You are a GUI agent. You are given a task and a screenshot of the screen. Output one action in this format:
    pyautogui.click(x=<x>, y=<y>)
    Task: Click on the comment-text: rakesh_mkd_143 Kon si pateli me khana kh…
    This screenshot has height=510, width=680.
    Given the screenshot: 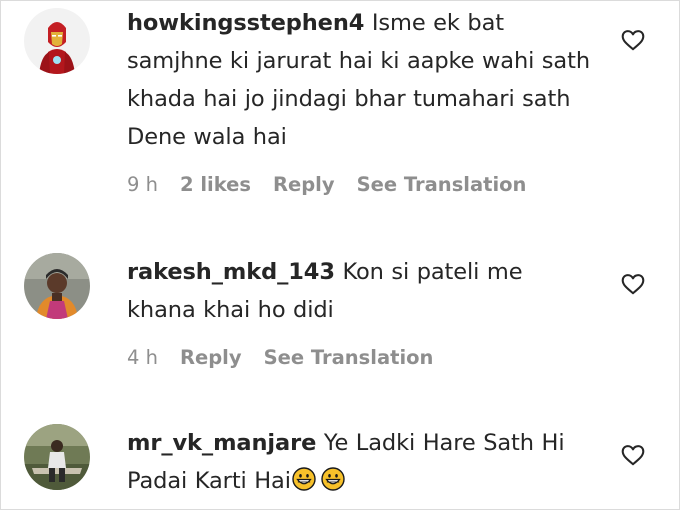 What is the action you would take?
    pyautogui.click(x=362, y=291)
    